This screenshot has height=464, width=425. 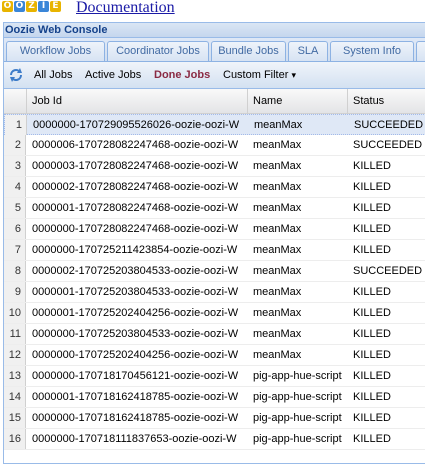 I want to click on logo-letter: I, so click(x=43, y=6).